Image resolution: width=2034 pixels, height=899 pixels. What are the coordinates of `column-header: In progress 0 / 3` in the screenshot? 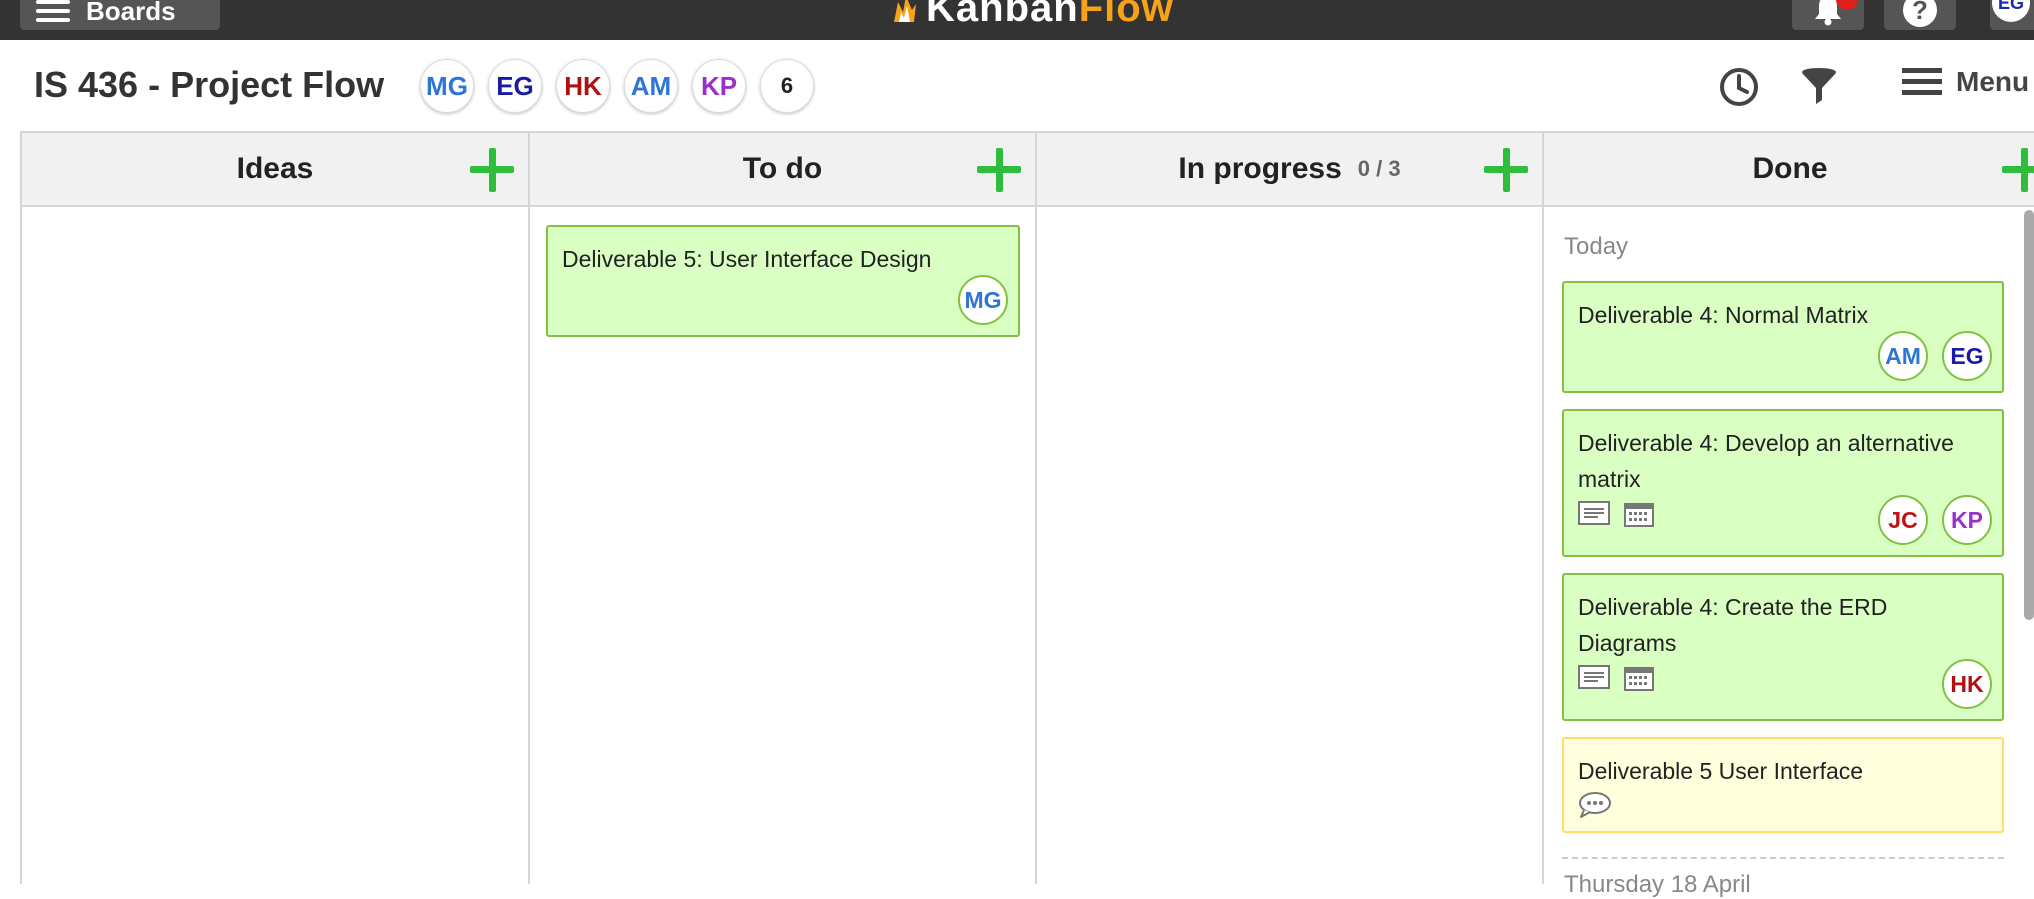 It's located at (1289, 170).